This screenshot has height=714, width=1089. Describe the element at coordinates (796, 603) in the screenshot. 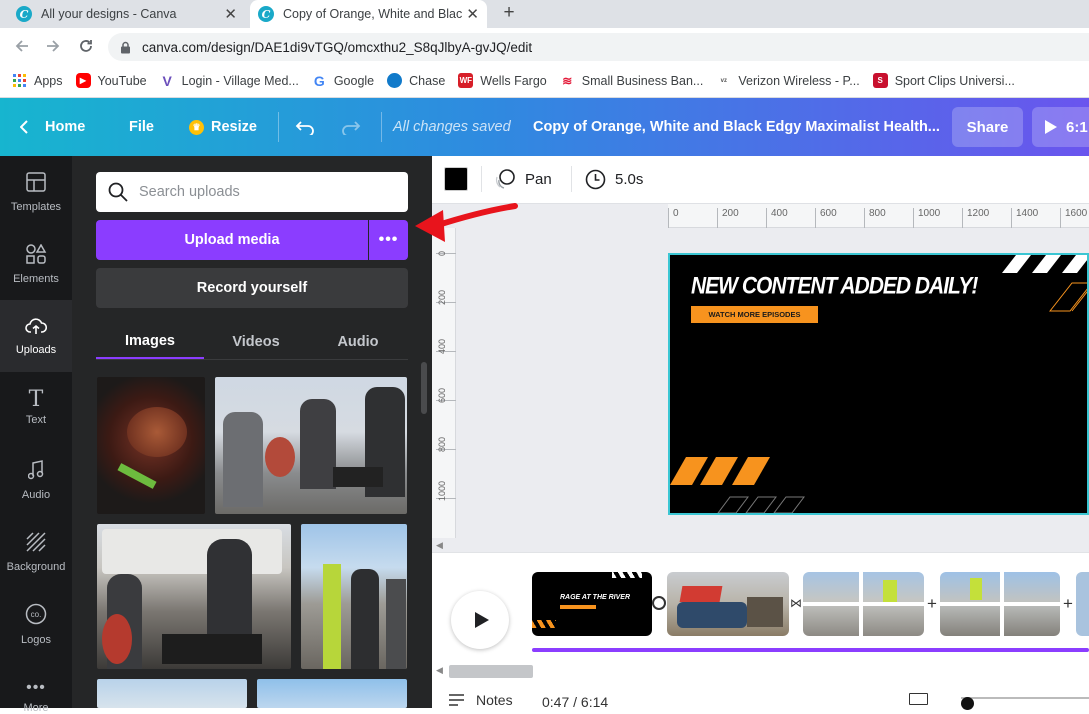

I see `transition-icon: ⋈` at that location.